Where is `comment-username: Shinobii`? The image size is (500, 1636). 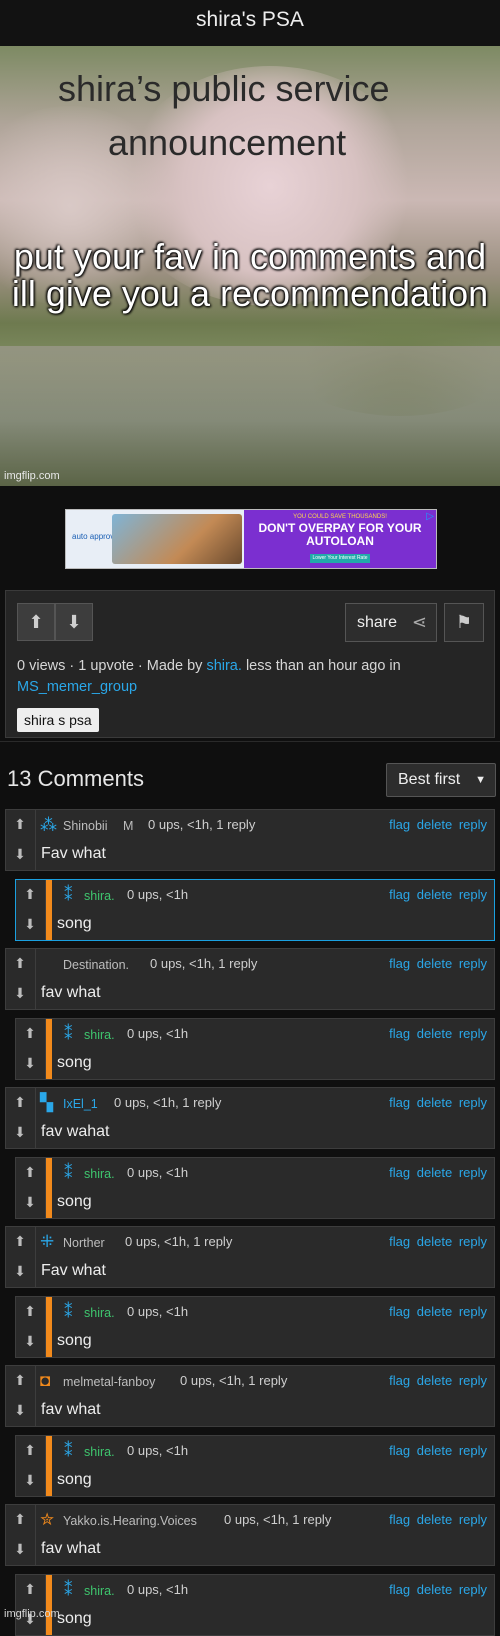
comment-username: Shinobii is located at coordinates (85, 826).